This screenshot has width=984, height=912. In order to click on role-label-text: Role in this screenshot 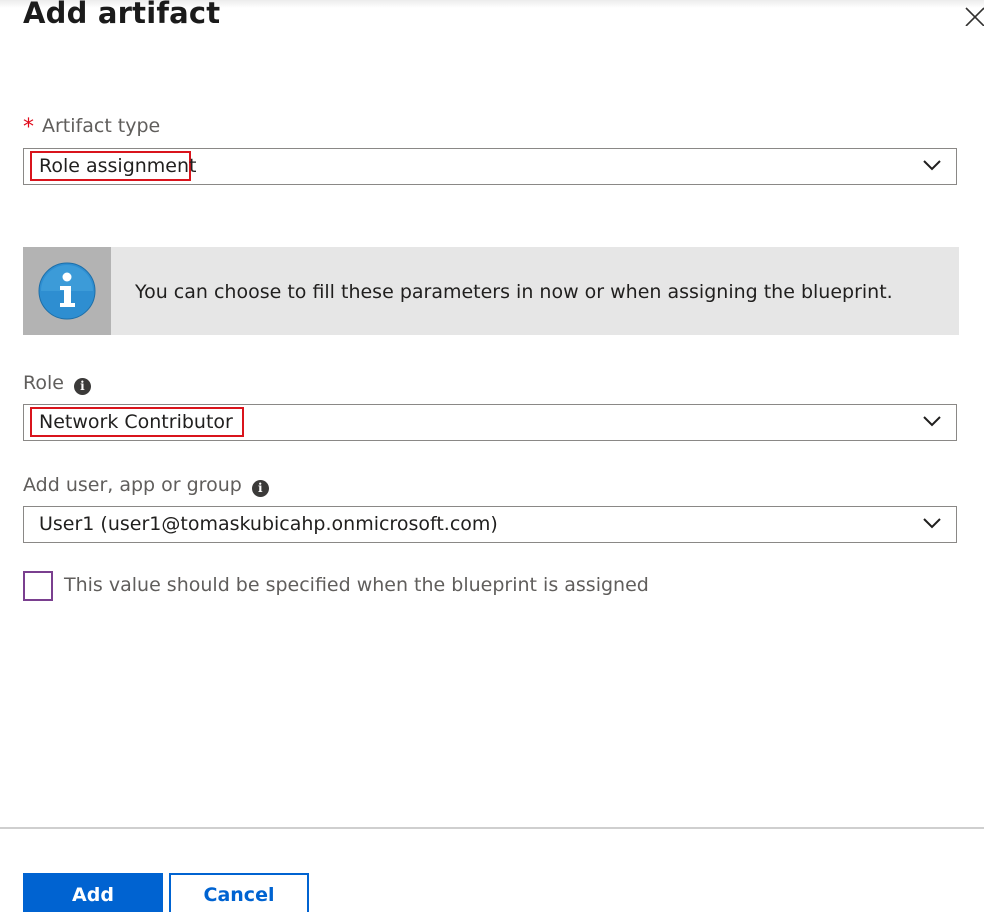, I will do `click(43, 383)`.